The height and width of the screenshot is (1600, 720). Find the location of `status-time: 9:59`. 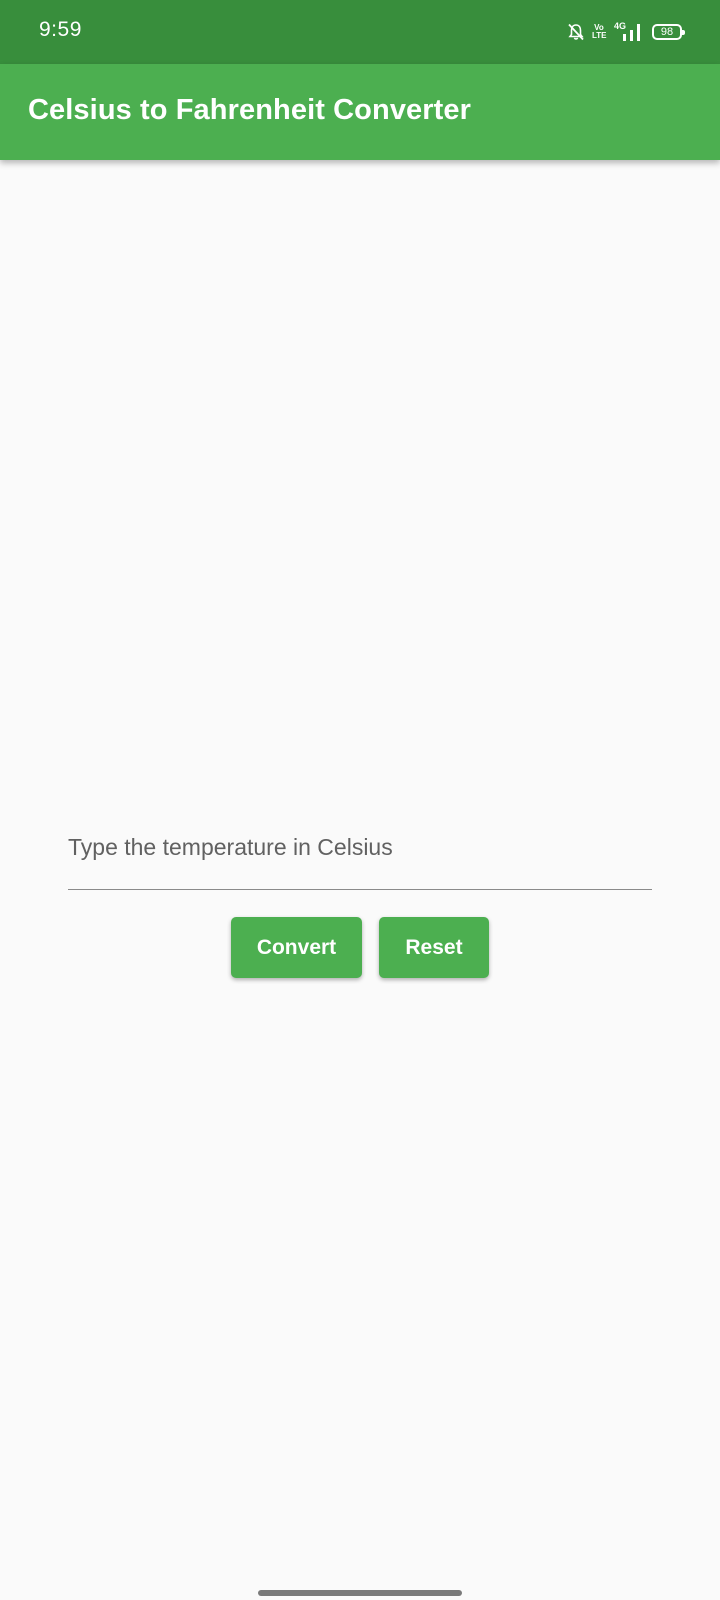

status-time: 9:59 is located at coordinates (60, 29).